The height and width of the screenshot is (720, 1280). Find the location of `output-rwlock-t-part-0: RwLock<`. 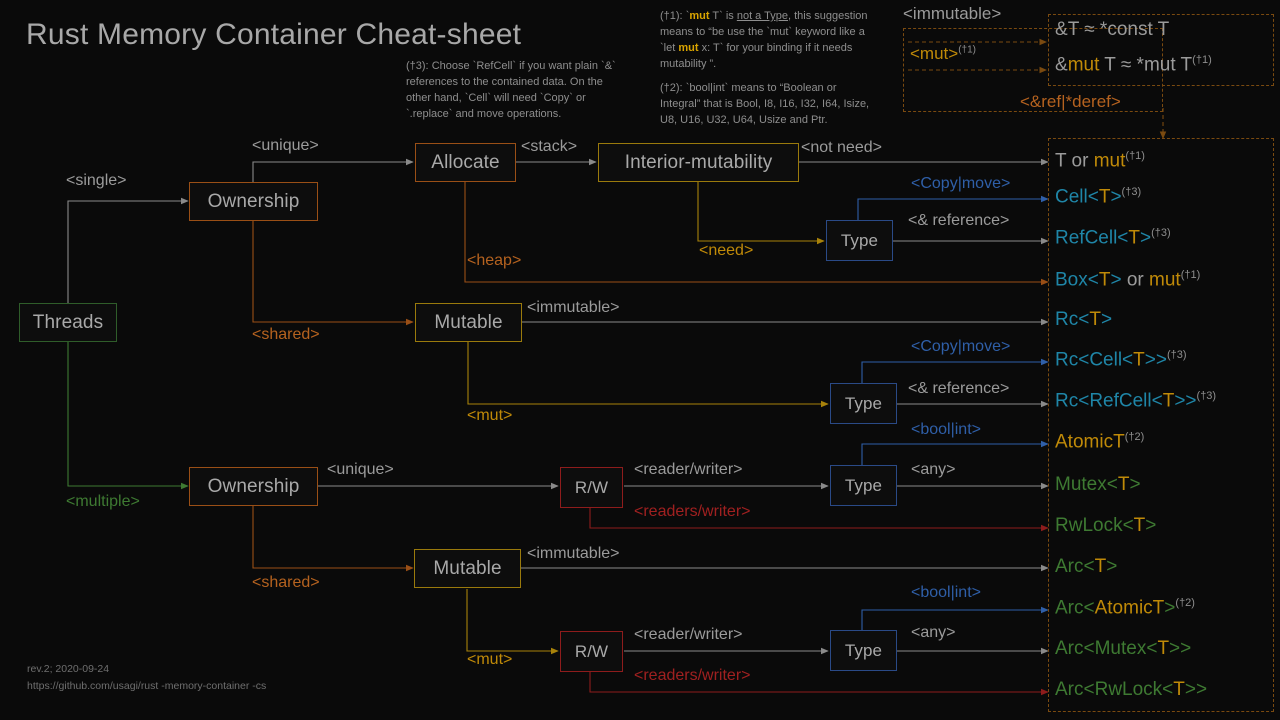

output-rwlock-t-part-0: RwLock< is located at coordinates (1094, 525).